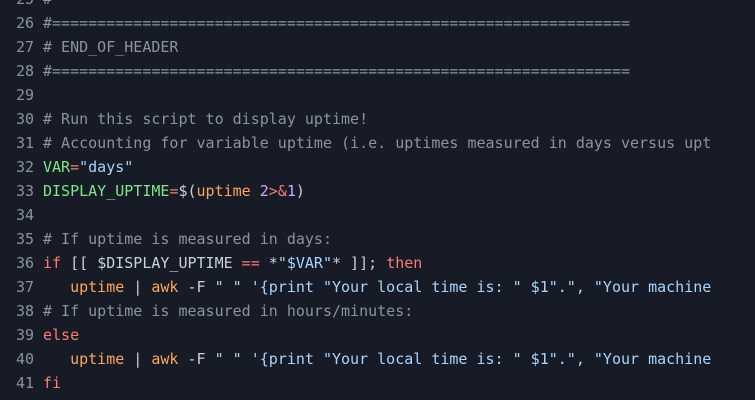 Image resolution: width=755 pixels, height=400 pixels. I want to click on plain-token: $(, so click(187, 191).